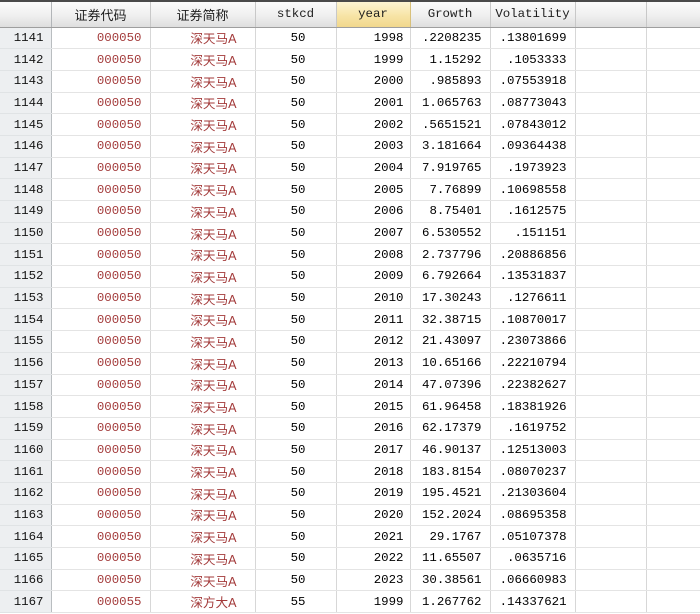  What do you see at coordinates (373, 385) in the screenshot?
I see `cell-year: 2014` at bounding box center [373, 385].